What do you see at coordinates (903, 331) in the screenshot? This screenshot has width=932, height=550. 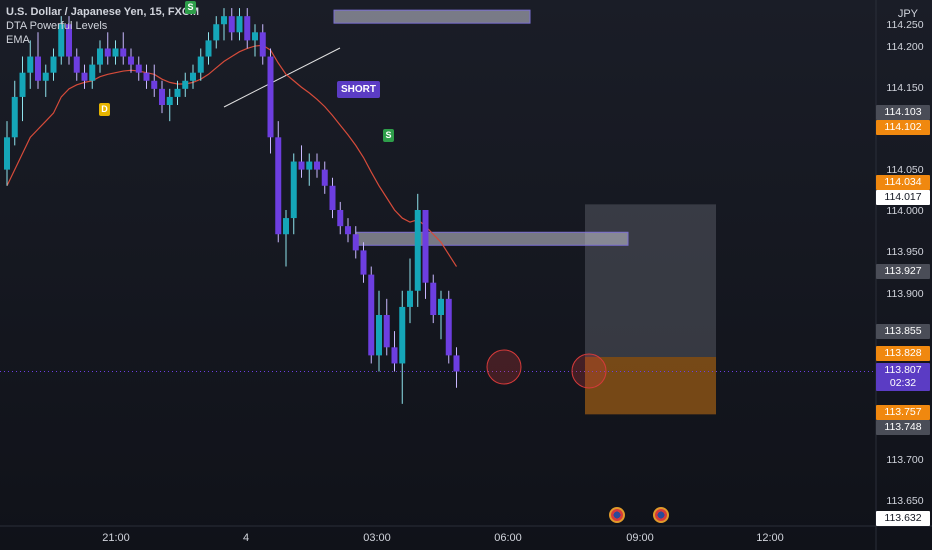 I see `price-tag: 113.855` at bounding box center [903, 331].